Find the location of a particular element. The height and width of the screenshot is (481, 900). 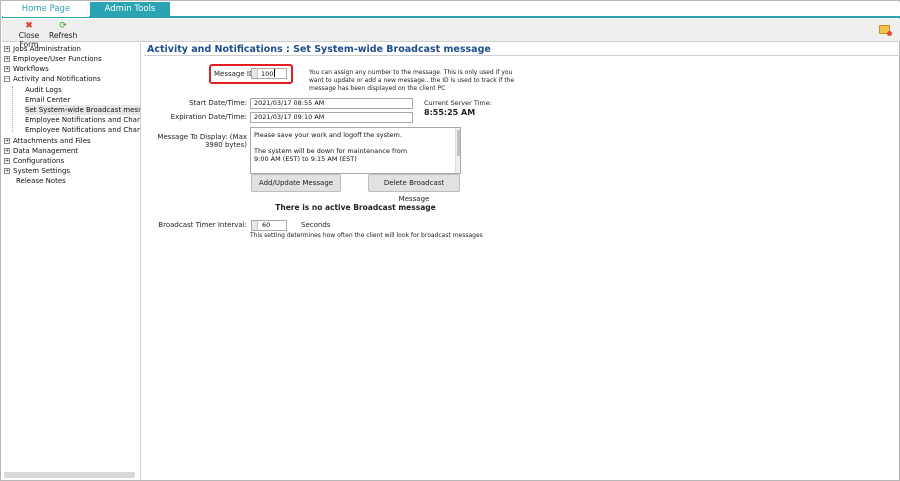

expiration-date-input: 2021/03/17 09:10 AM is located at coordinates (331, 117).